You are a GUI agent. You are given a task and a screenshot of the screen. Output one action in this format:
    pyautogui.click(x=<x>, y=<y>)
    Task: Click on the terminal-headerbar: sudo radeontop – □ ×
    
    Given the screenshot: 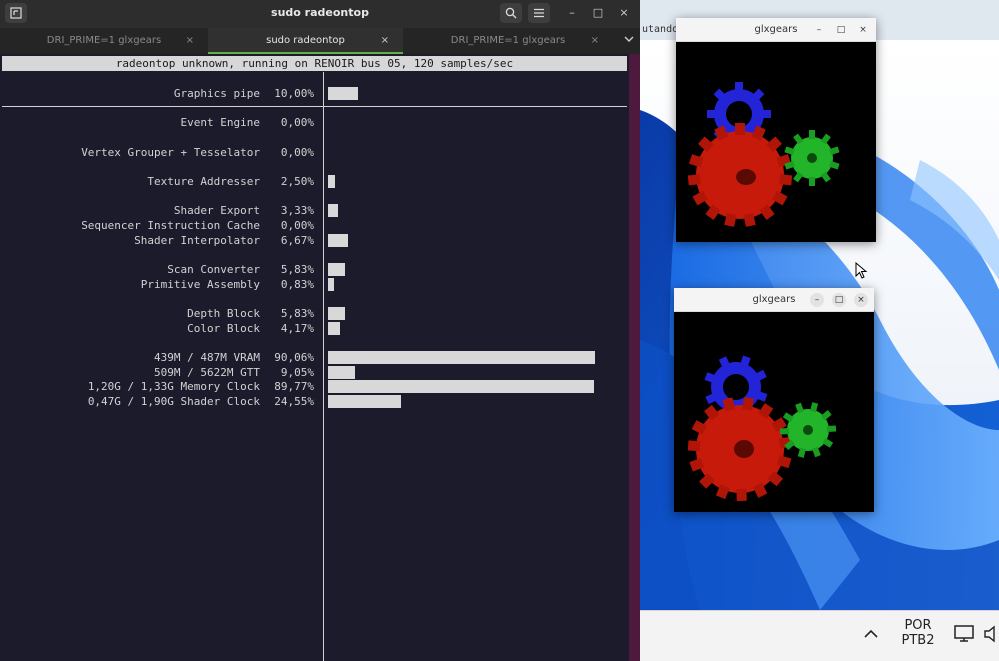 What is the action you would take?
    pyautogui.click(x=320, y=14)
    